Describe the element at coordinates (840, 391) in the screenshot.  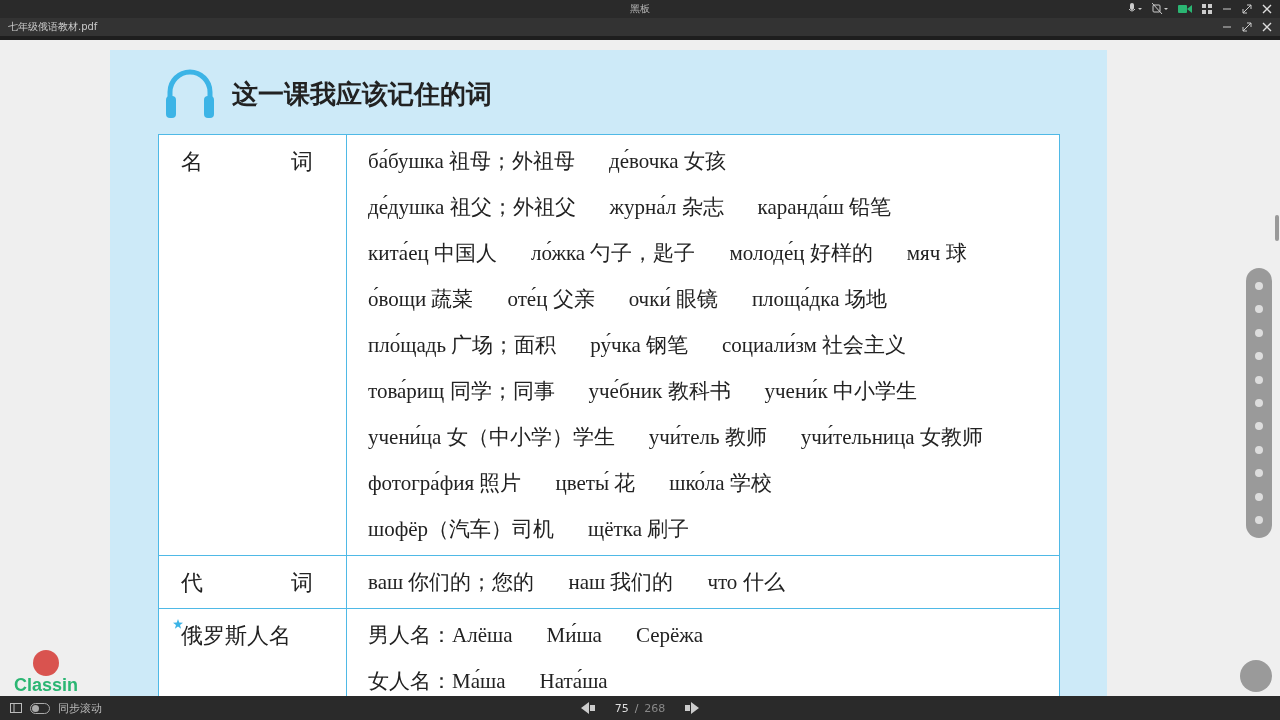
I see `vocabulary-entry: учени́к 中小学生` at that location.